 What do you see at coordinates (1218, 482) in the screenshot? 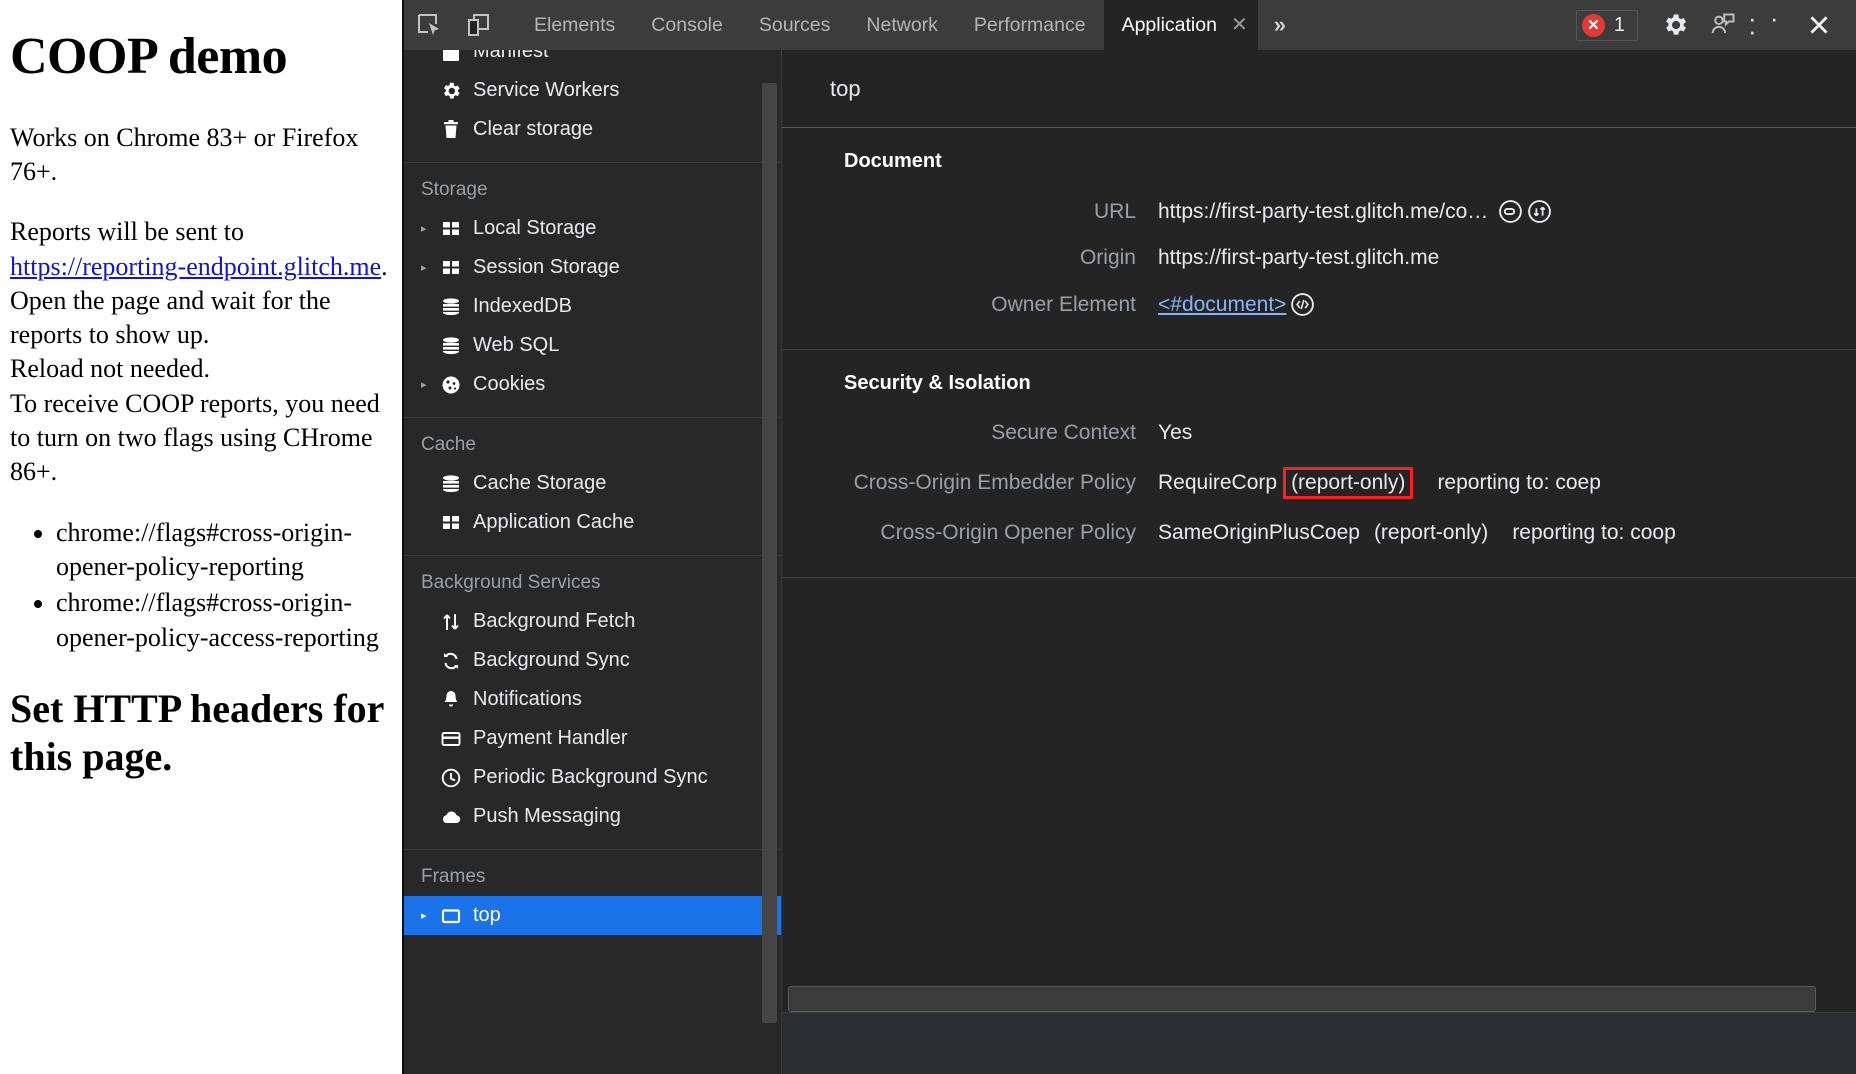
I see `coep-value: RequireCorp` at bounding box center [1218, 482].